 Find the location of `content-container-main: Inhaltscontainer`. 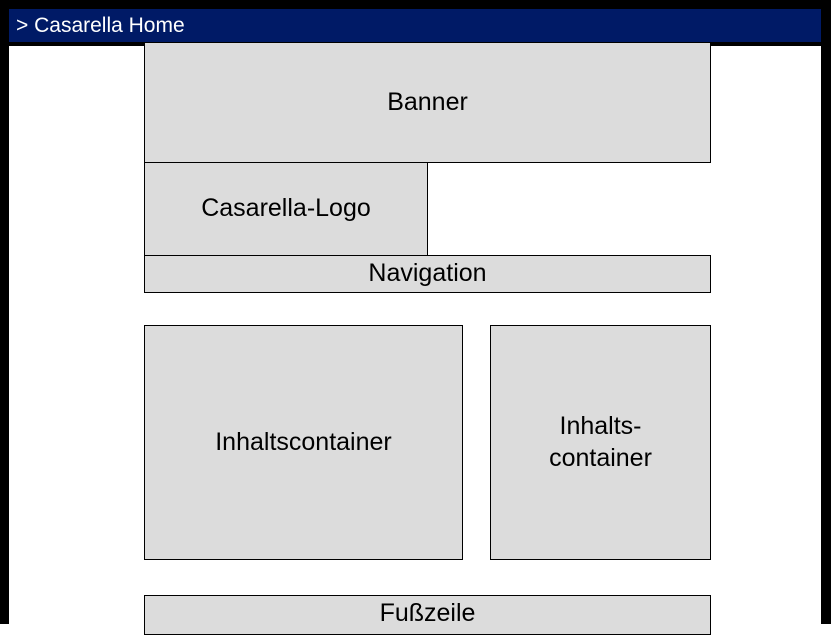

content-container-main: Inhaltscontainer is located at coordinates (303, 442).